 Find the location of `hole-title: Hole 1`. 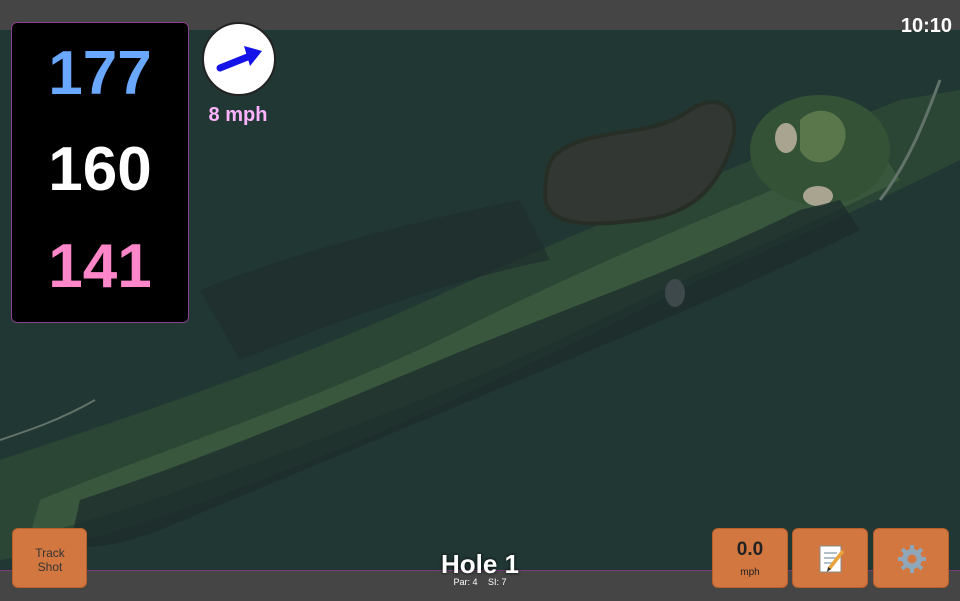

hole-title: Hole 1 is located at coordinates (480, 564).